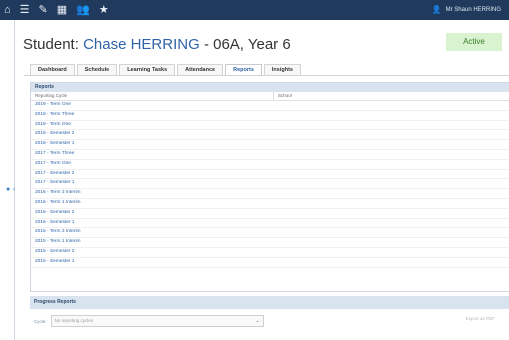 The height and width of the screenshot is (340, 509). What do you see at coordinates (270, 204) in the screenshot?
I see `report-row: 2016 - Term 1 Interim` at bounding box center [270, 204].